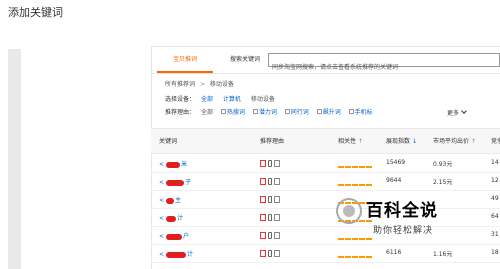 Image resolution: width=500 pixels, height=269 pixels. What do you see at coordinates (173, 163) in the screenshot?
I see `keyword-cell: < 米` at bounding box center [173, 163].